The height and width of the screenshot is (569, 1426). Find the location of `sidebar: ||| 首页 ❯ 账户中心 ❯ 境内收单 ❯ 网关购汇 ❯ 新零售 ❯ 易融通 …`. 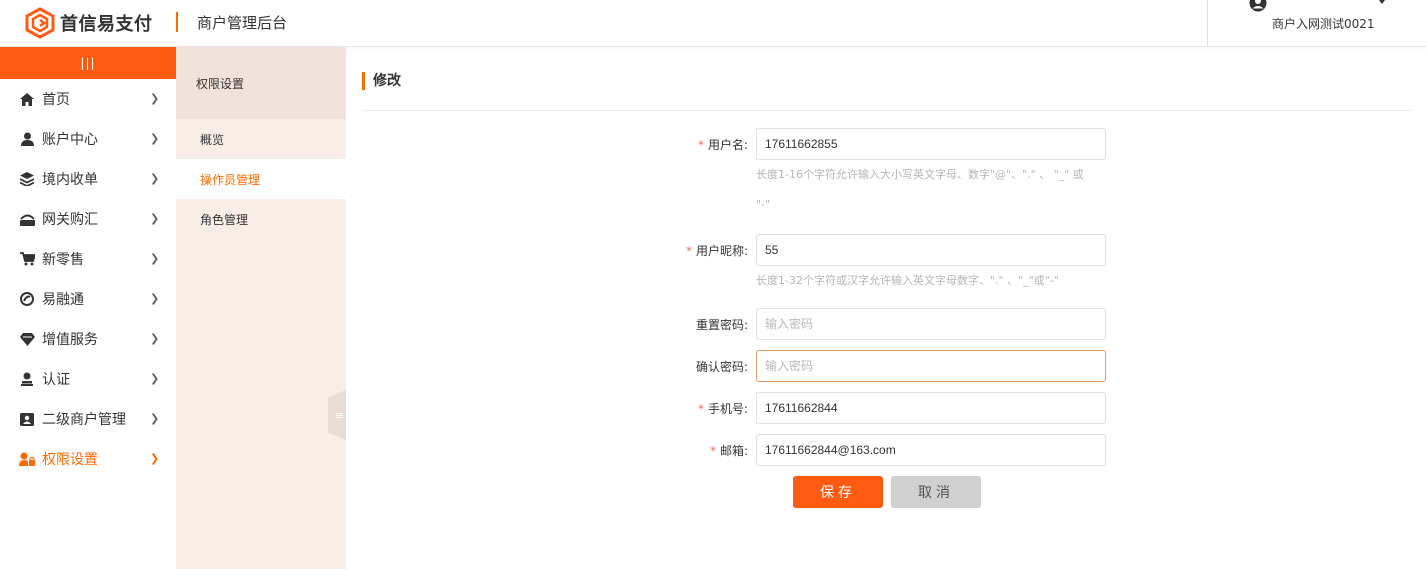

sidebar: ||| 首页 ❯ 账户中心 ❯ 境内收单 ❯ 网关购汇 ❯ 新零售 ❯ 易融通 … is located at coordinates (88, 308).